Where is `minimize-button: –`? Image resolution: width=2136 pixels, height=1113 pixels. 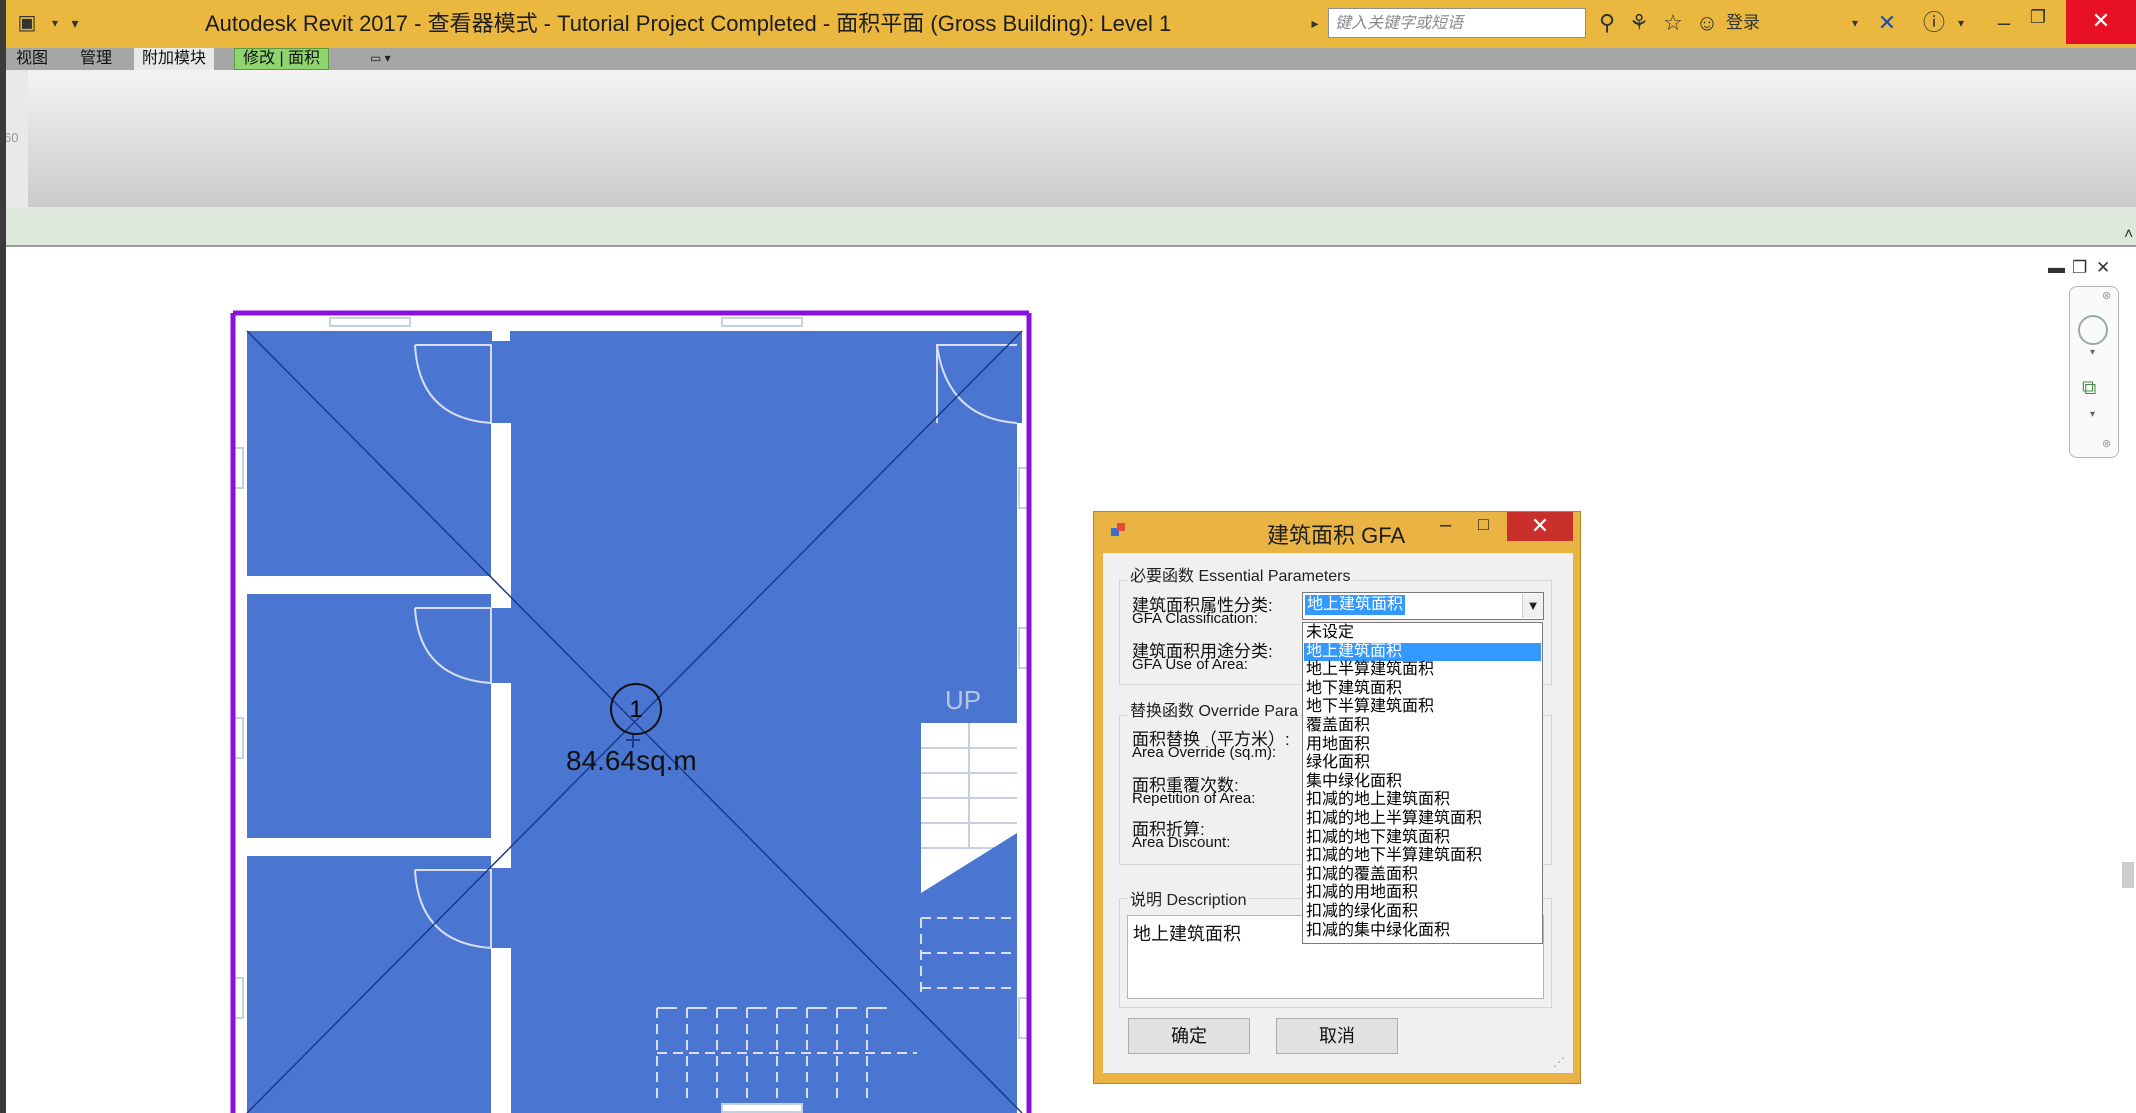 minimize-button: – is located at coordinates (2004, 23).